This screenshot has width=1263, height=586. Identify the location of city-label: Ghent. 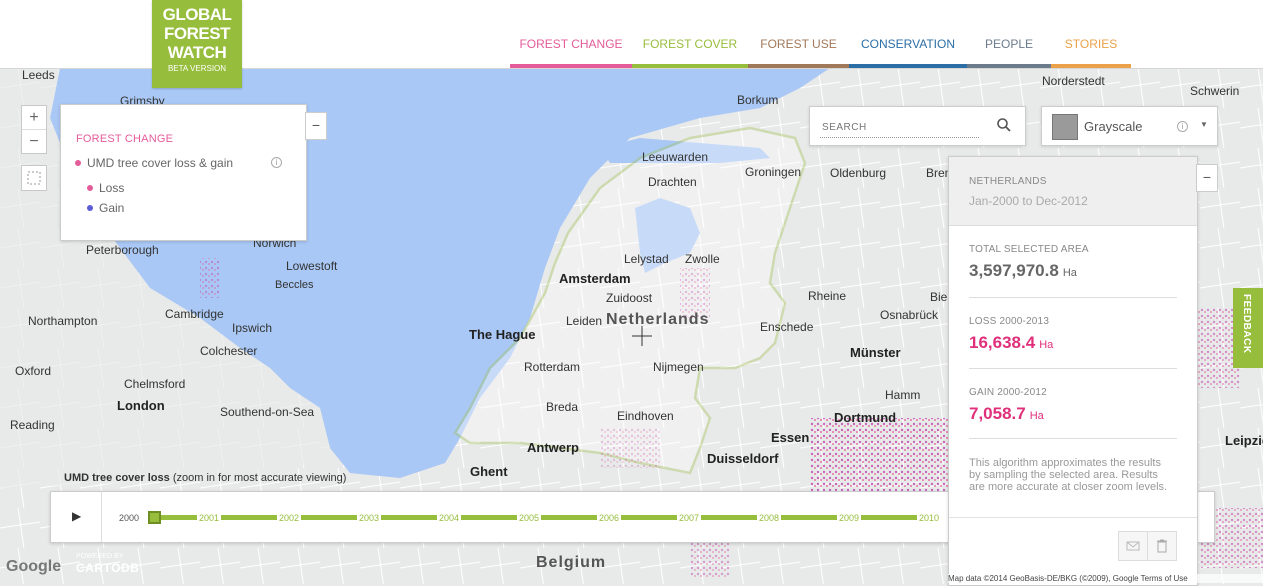
(489, 471).